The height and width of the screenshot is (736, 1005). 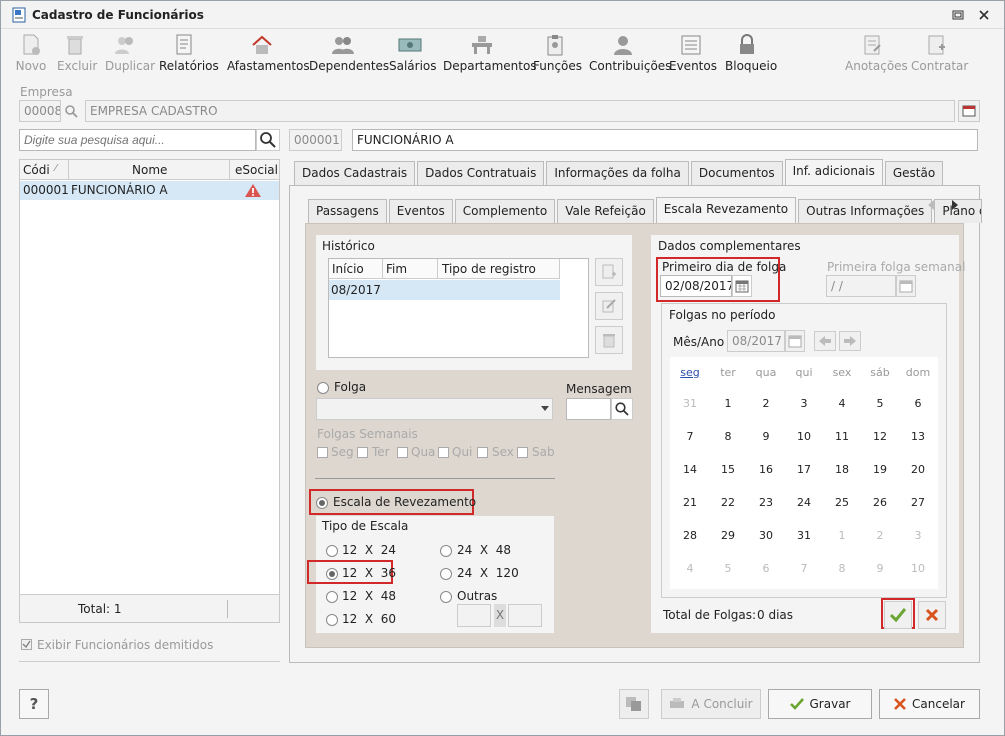 I want to click on seg-checkbox, so click(x=322, y=452).